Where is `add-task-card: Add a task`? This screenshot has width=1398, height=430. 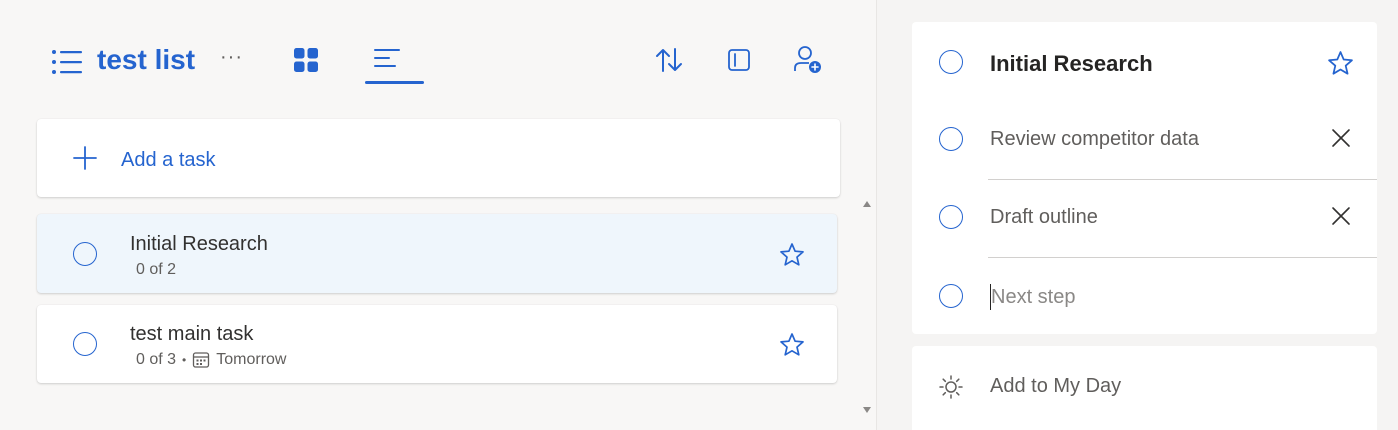 add-task-card: Add a task is located at coordinates (438, 158).